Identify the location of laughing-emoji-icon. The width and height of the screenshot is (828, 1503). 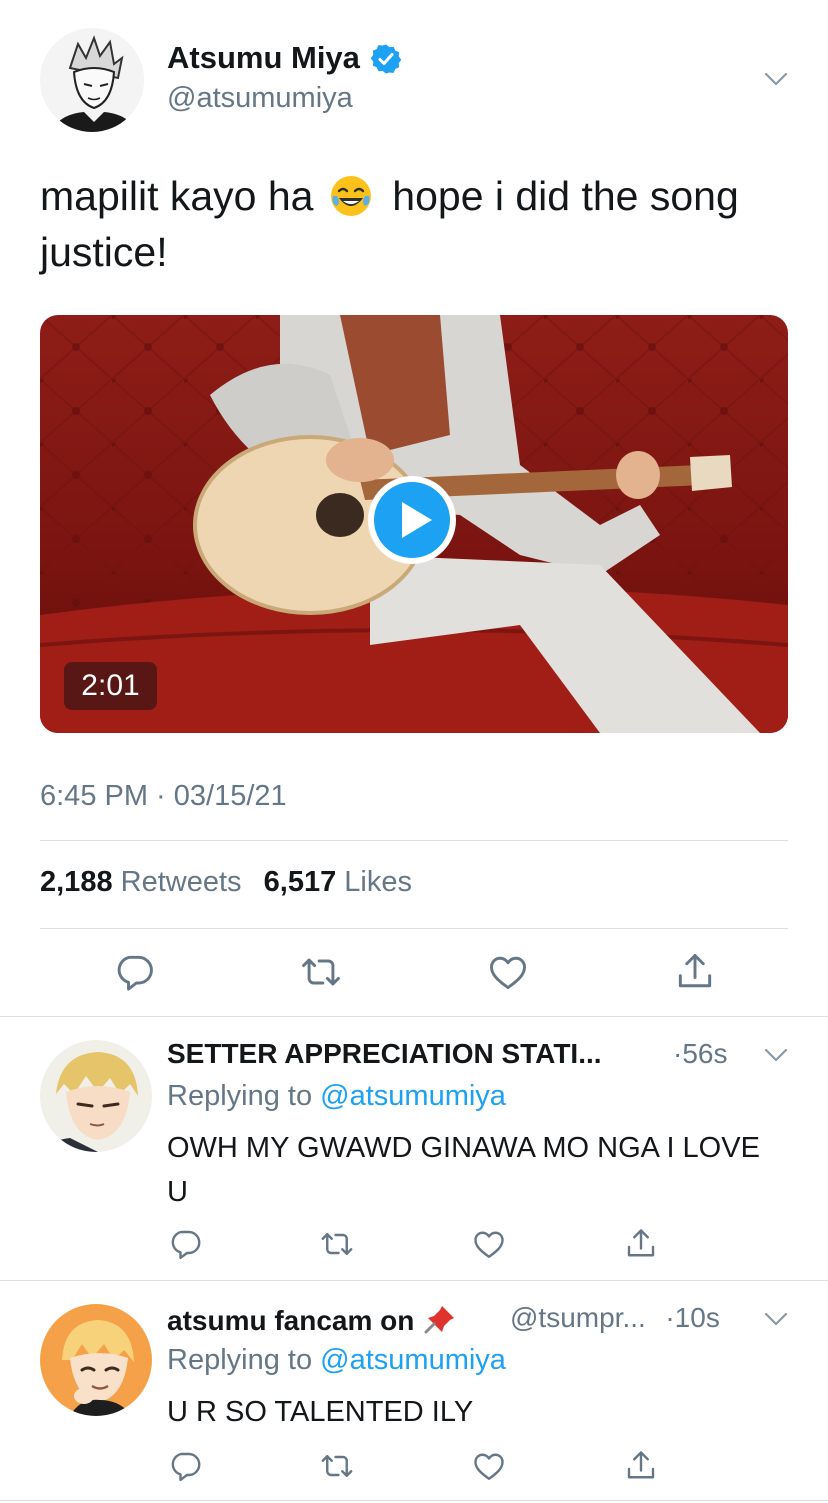
(351, 196).